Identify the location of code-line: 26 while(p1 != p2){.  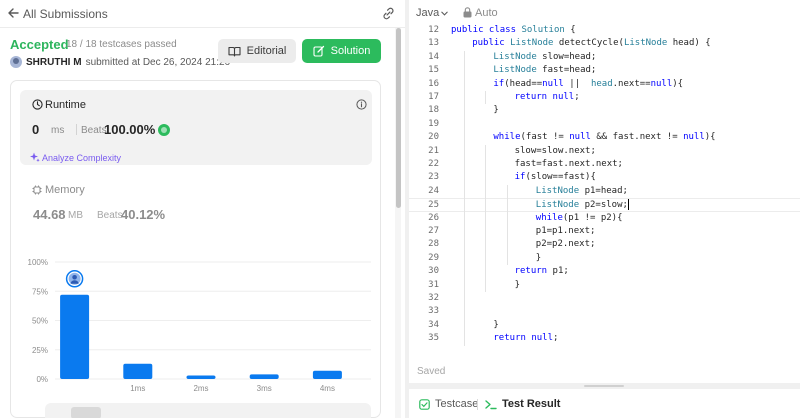
(604, 218).